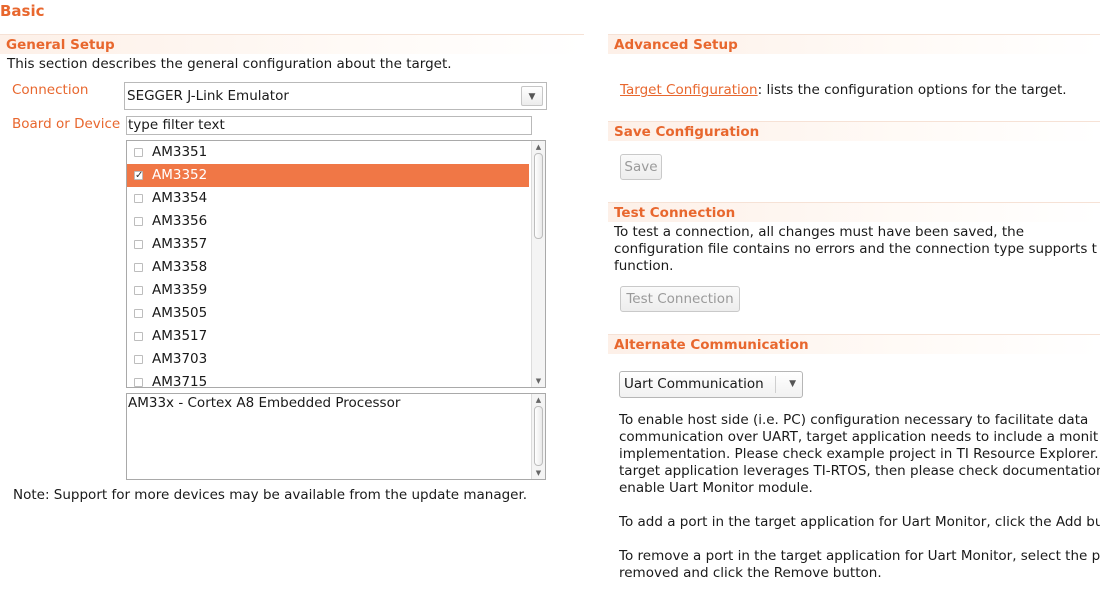  I want to click on communication-select: Uart Communication ▼, so click(711, 384).